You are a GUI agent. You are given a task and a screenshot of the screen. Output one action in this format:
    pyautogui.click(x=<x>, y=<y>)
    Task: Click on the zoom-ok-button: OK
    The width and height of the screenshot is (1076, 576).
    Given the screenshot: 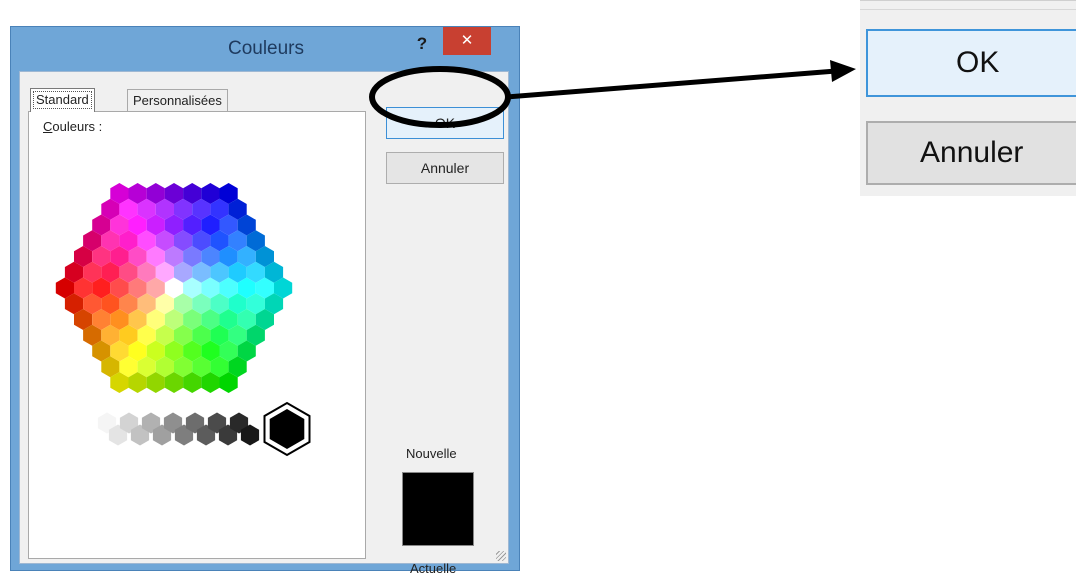 What is the action you would take?
    pyautogui.click(x=971, y=63)
    